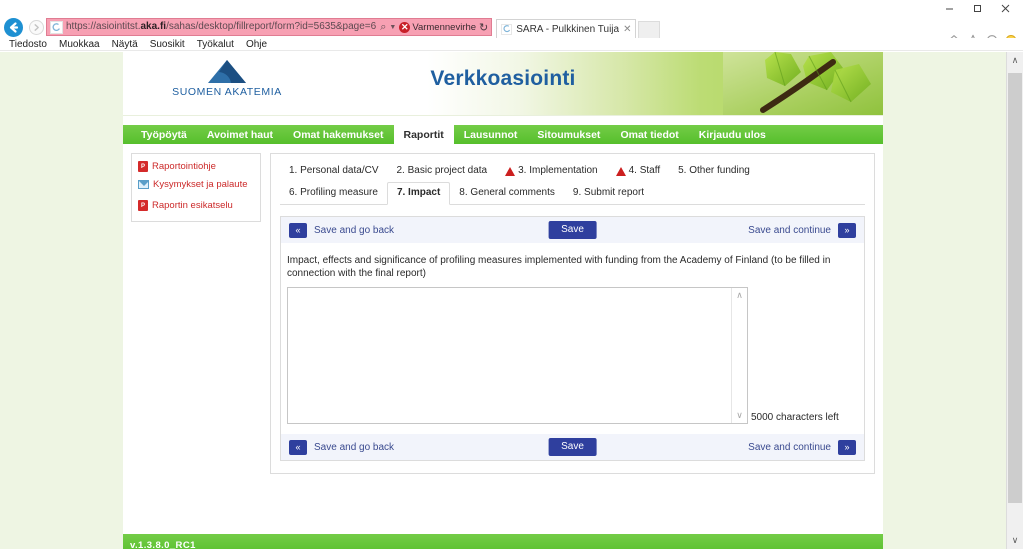 Image resolution: width=1023 pixels, height=549 pixels. Describe the element at coordinates (1015, 60) in the screenshot. I see `scroll-up-icon: ∧` at that location.